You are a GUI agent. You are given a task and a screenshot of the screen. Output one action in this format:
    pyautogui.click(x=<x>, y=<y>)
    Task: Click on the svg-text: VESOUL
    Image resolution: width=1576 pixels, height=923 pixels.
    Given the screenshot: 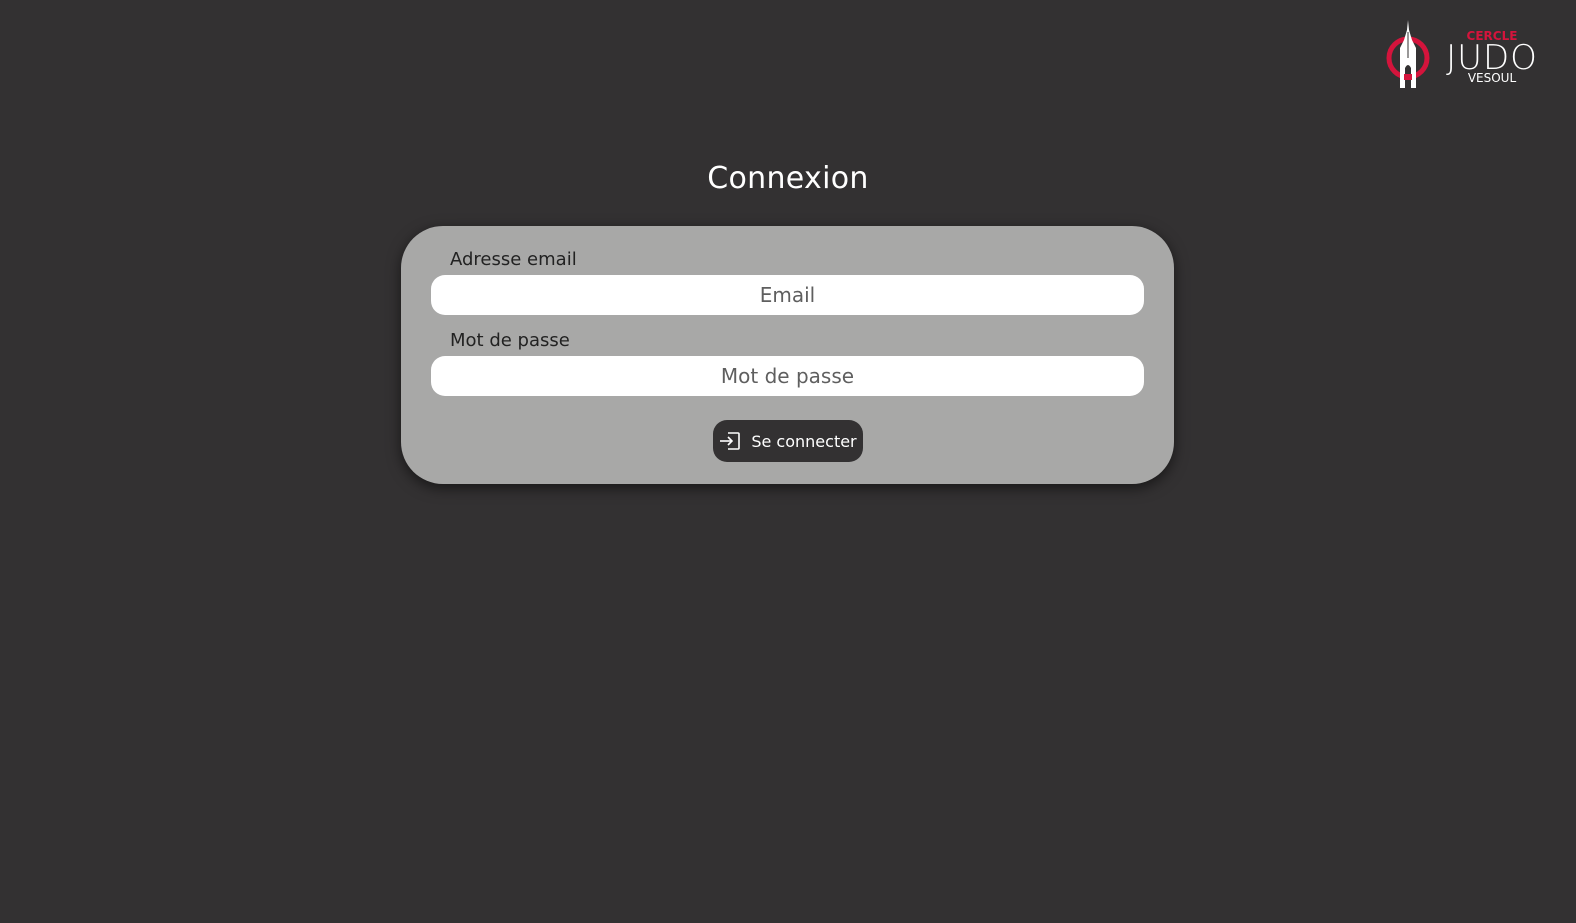 What is the action you would take?
    pyautogui.click(x=1492, y=78)
    